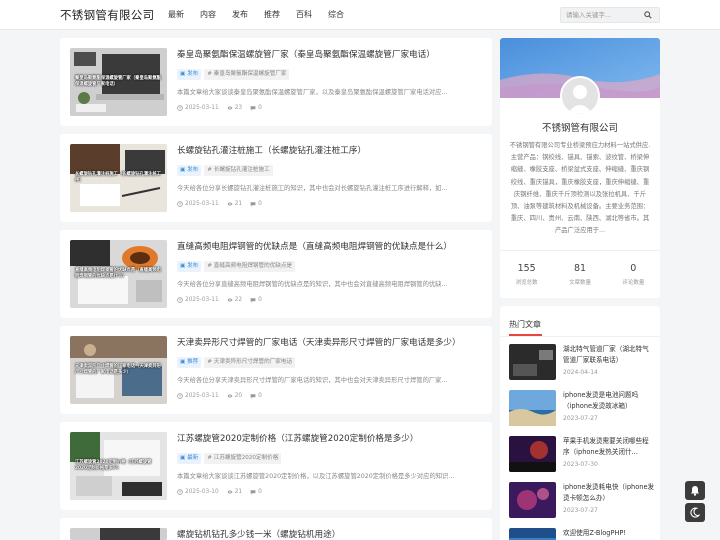  I want to click on article-title: 江苏螺旋管2020定制价格（江苏螺旋管2020定制价格是多少）, so click(329, 438).